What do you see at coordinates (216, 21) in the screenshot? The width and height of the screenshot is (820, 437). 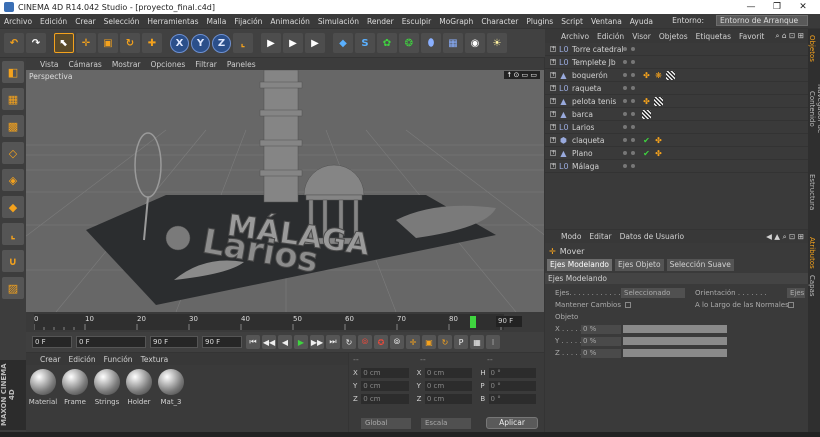 I see `menu-malla: Malla` at bounding box center [216, 21].